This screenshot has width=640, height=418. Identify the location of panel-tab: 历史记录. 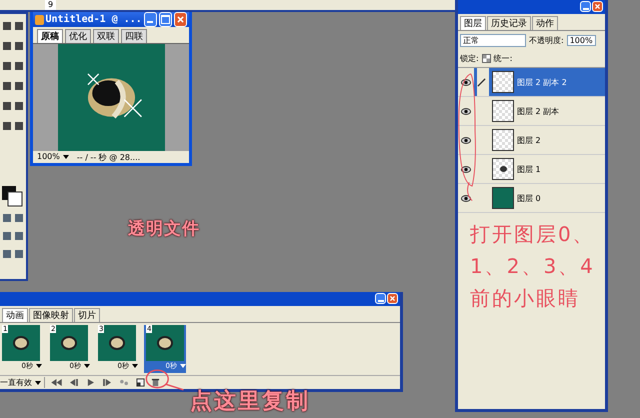
(509, 23).